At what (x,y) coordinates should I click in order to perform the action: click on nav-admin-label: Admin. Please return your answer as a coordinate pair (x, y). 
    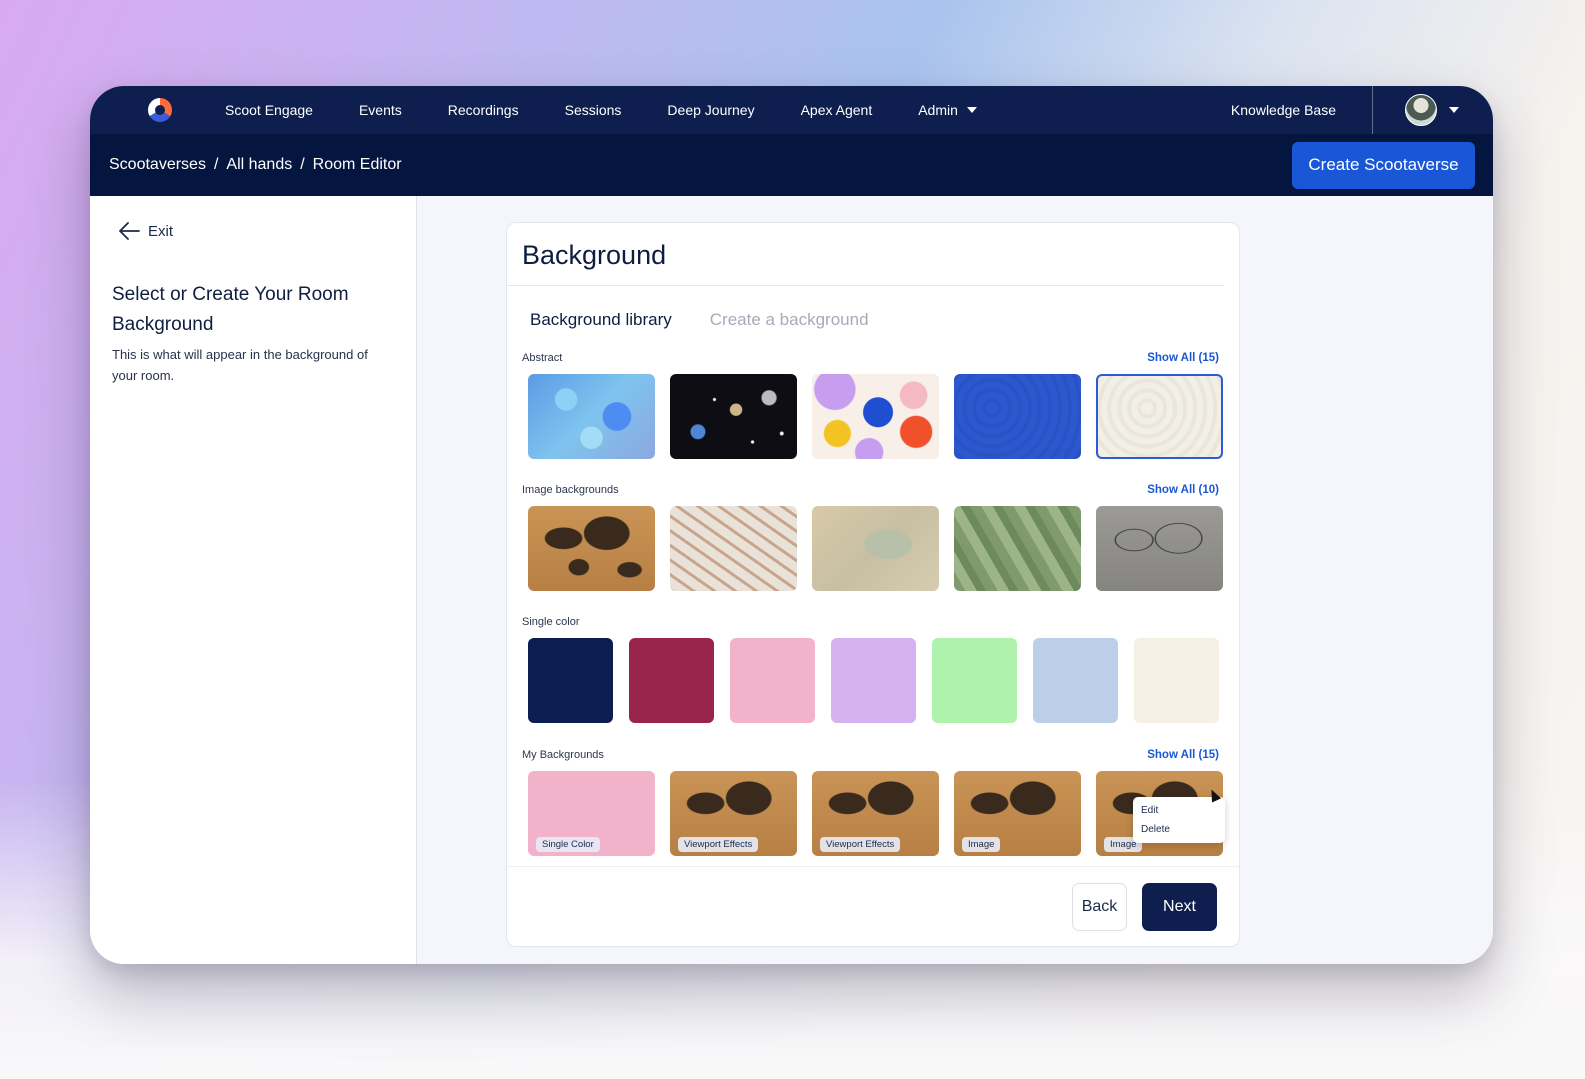
    Looking at the image, I should click on (938, 110).